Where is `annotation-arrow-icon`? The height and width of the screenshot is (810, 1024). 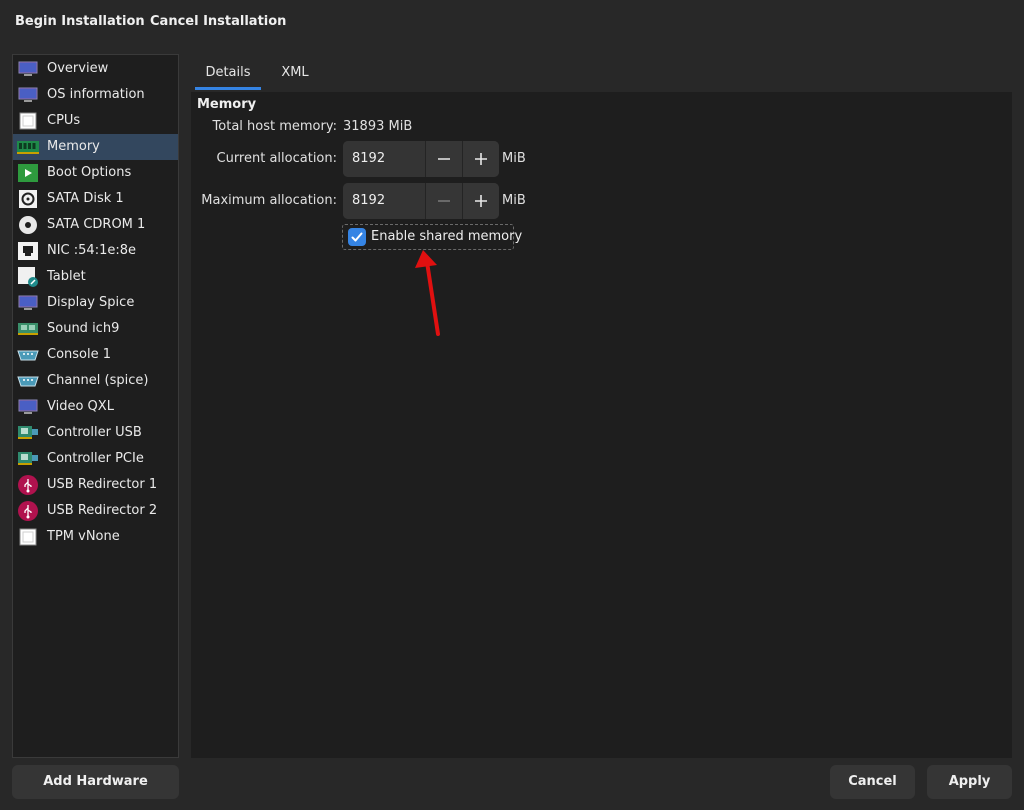 annotation-arrow-icon is located at coordinates (427, 293).